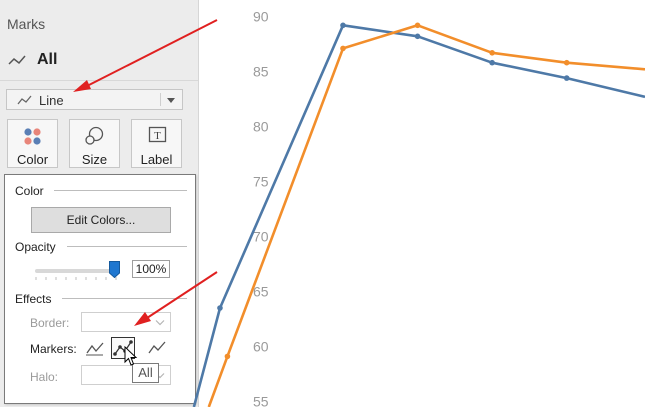 The image size is (645, 407). I want to click on y-tick-label: 80, so click(261, 127).